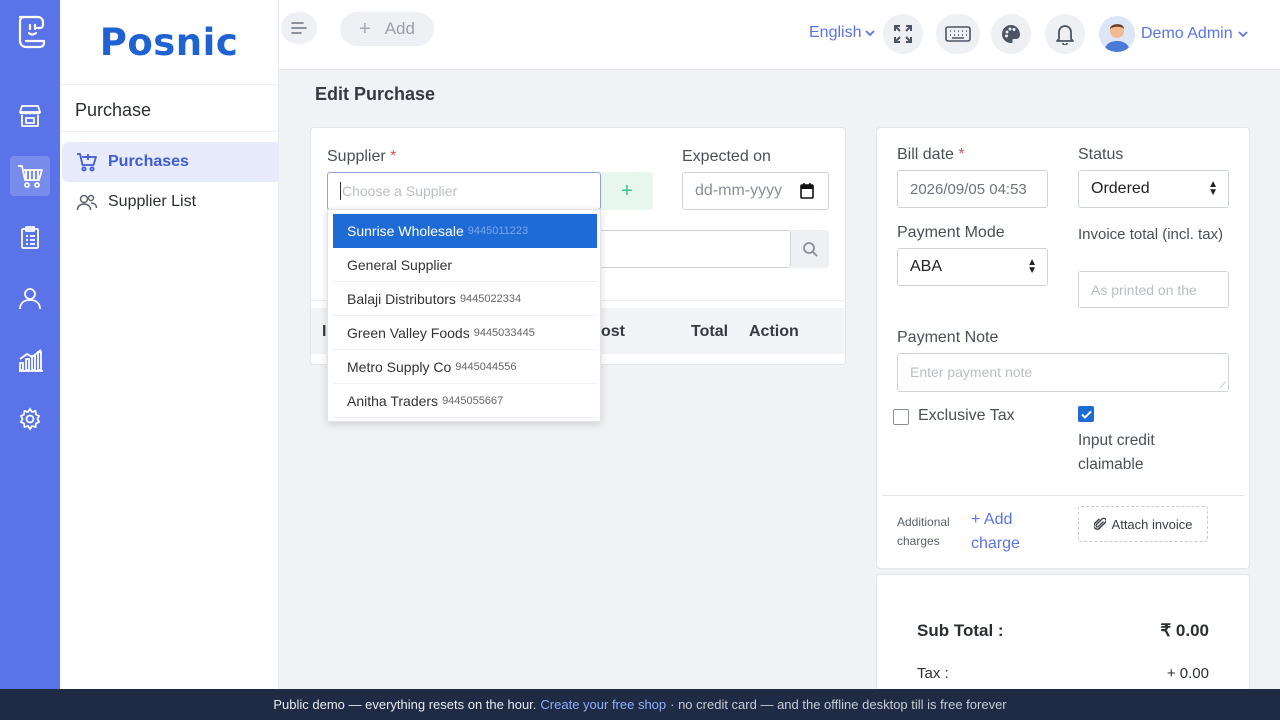  Describe the element at coordinates (901, 417) in the screenshot. I see `exclusive-tax-checkbox` at that location.